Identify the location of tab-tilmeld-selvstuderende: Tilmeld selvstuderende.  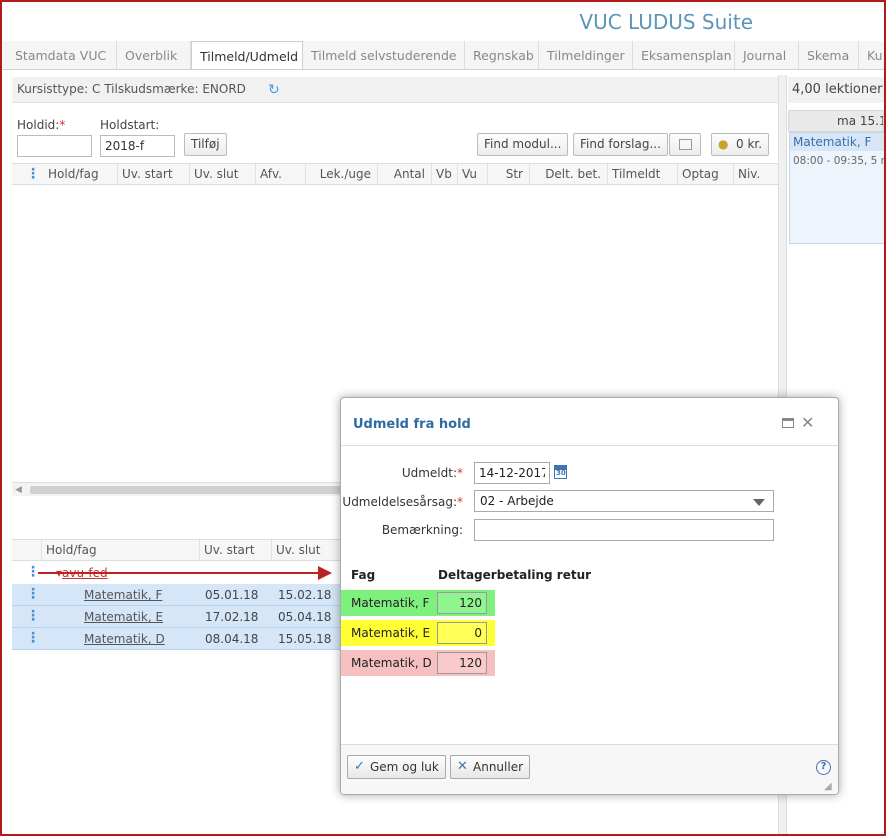
(384, 55).